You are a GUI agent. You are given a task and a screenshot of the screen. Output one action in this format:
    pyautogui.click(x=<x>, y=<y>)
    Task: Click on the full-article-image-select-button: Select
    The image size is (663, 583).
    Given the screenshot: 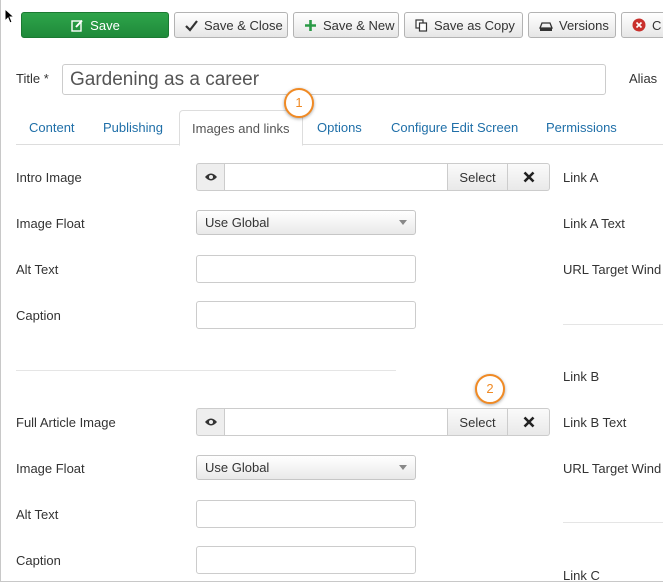 What is the action you would take?
    pyautogui.click(x=477, y=422)
    